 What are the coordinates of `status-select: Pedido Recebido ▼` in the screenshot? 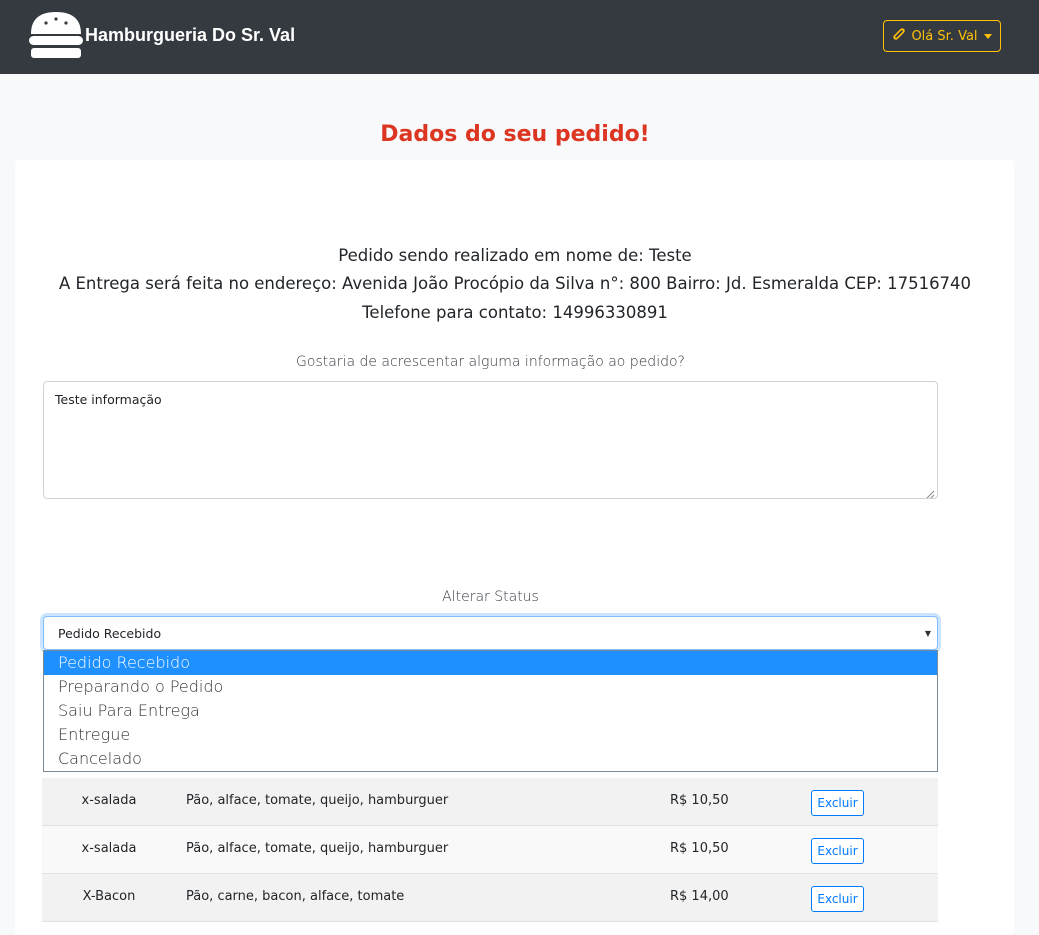 It's located at (490, 633).